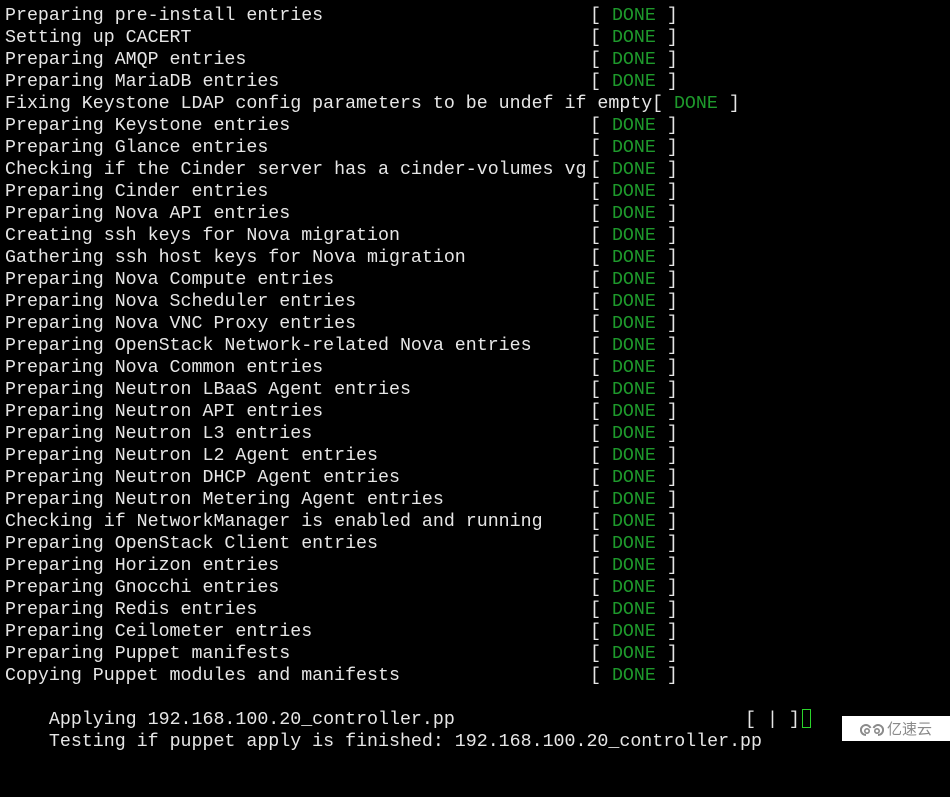 This screenshot has height=797, width=950. Describe the element at coordinates (137, 192) in the screenshot. I see `status-message: Preparing Cinder entries` at that location.